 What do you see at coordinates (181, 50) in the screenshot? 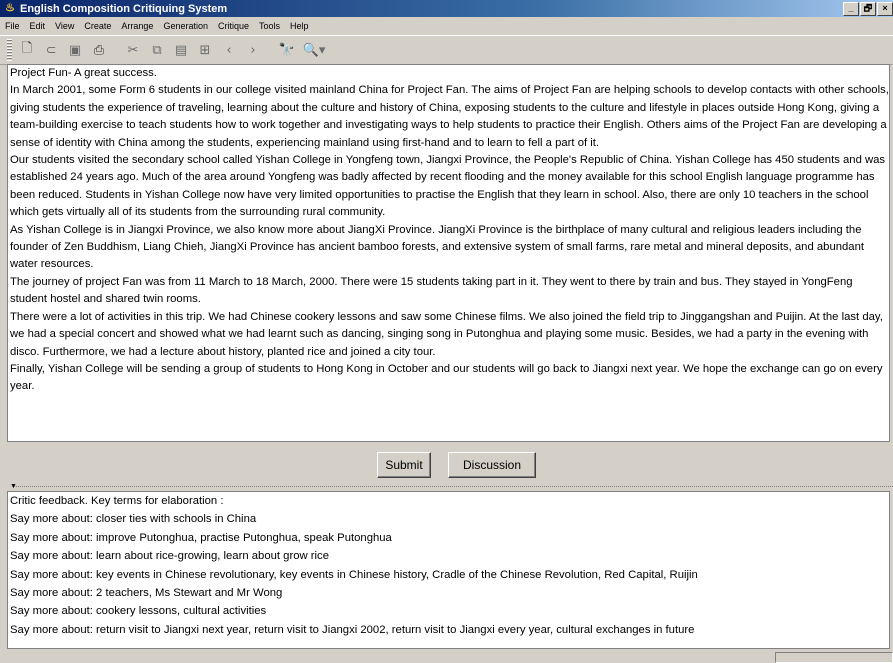
I see `paste-icon: ▤` at bounding box center [181, 50].